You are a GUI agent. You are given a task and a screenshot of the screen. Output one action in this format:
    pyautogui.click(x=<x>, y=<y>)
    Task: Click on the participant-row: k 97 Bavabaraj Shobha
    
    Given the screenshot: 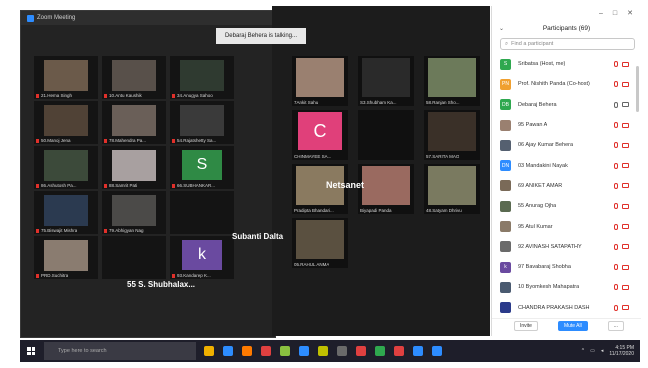 What is the action you would take?
    pyautogui.click(x=566, y=267)
    